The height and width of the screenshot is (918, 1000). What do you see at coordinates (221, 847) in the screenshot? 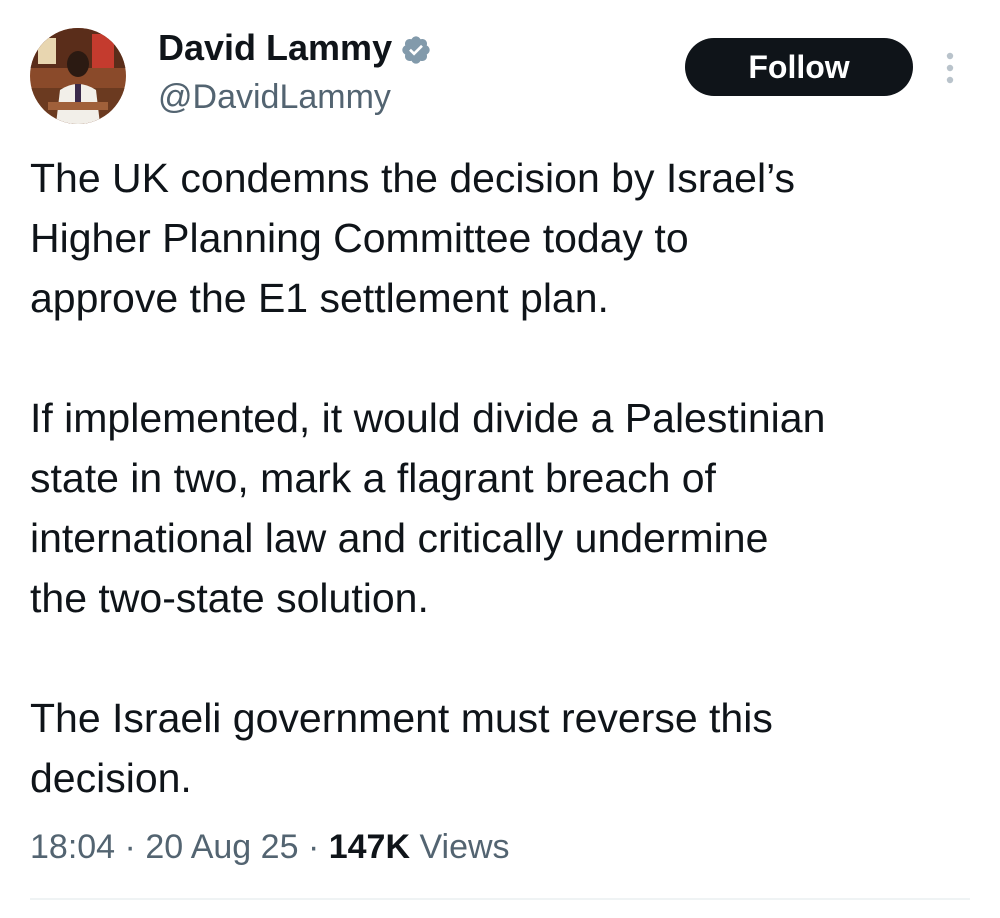
I see `tweet-date: 20 Aug 25` at bounding box center [221, 847].